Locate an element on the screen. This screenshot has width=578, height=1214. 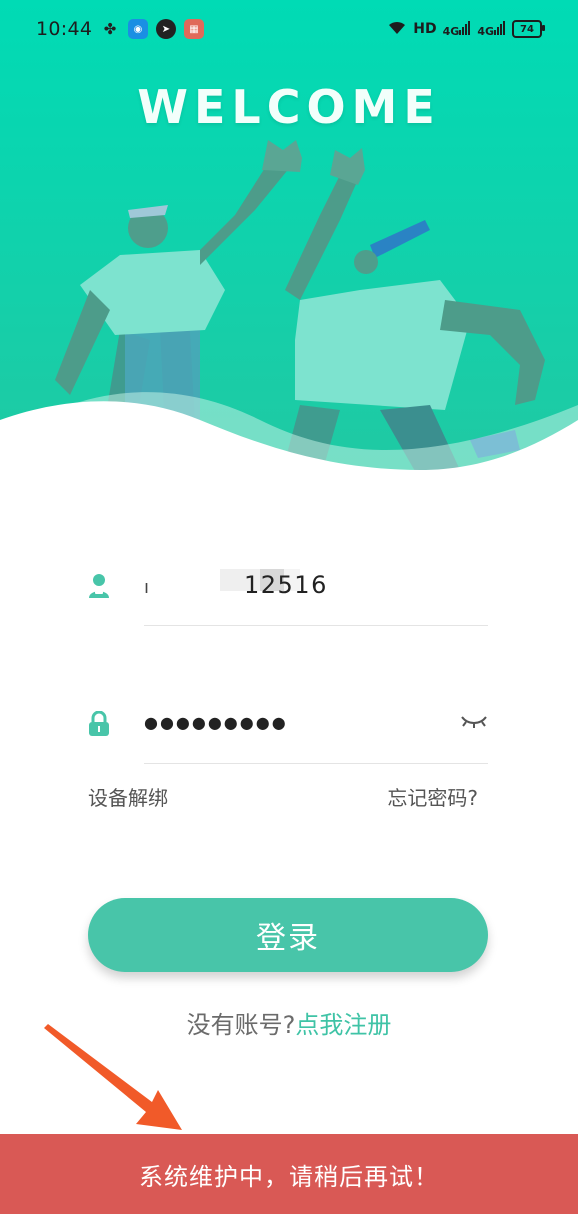
username-input: ı 12516 is located at coordinates (316, 588).